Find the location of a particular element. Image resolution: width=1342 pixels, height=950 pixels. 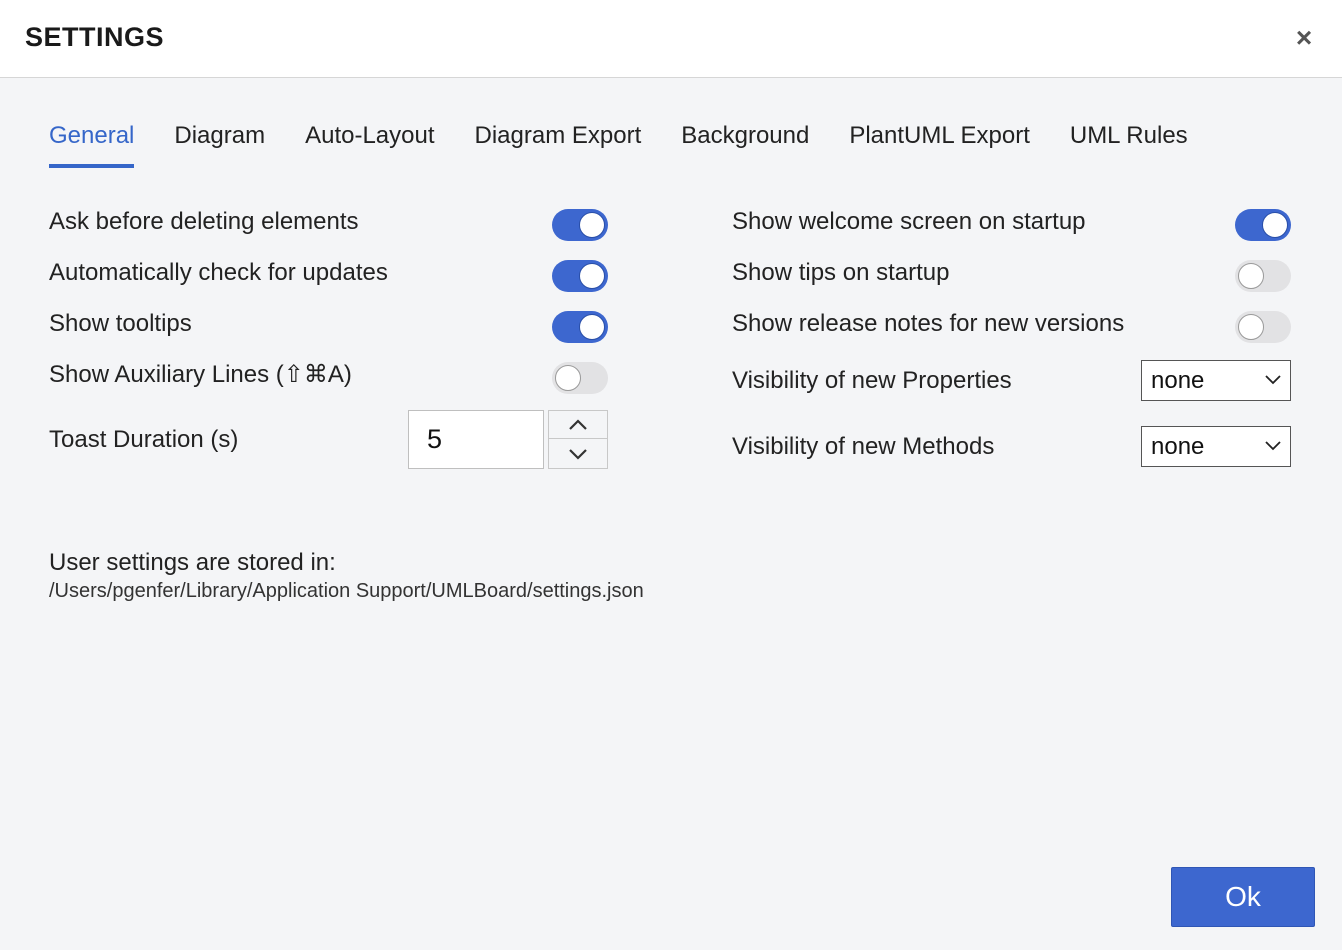

tab-plantuml-export: PlantUML Export is located at coordinates (939, 144).